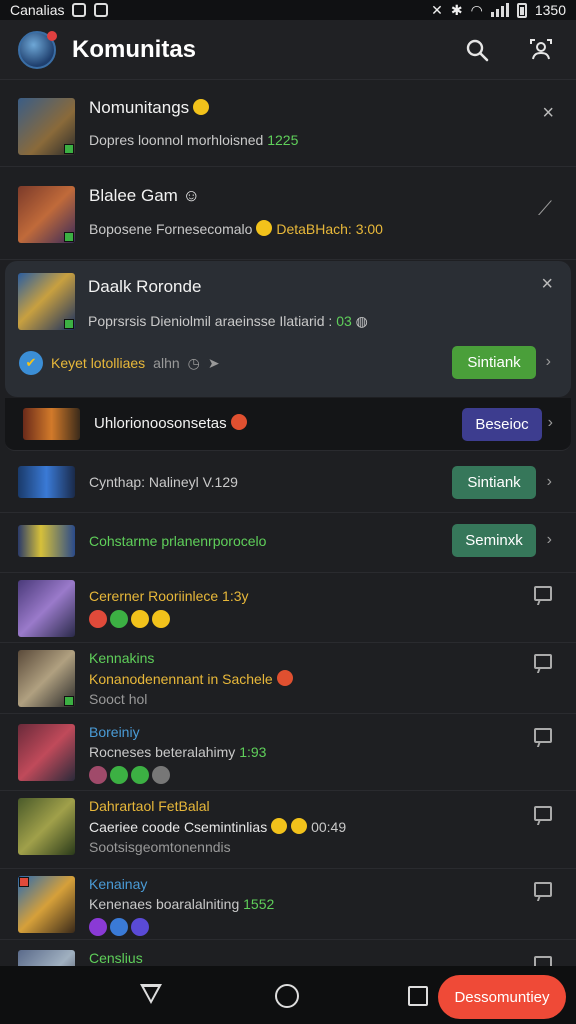  I want to click on notification-dot, so click(52, 35).